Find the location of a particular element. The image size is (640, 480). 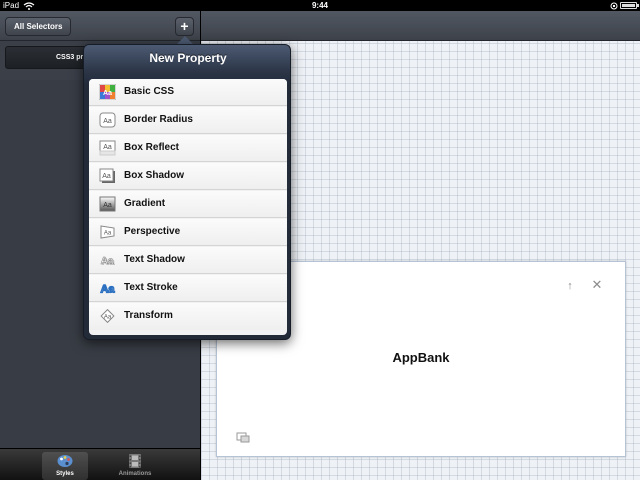

basic-css-icon: Aa is located at coordinates (107, 92).